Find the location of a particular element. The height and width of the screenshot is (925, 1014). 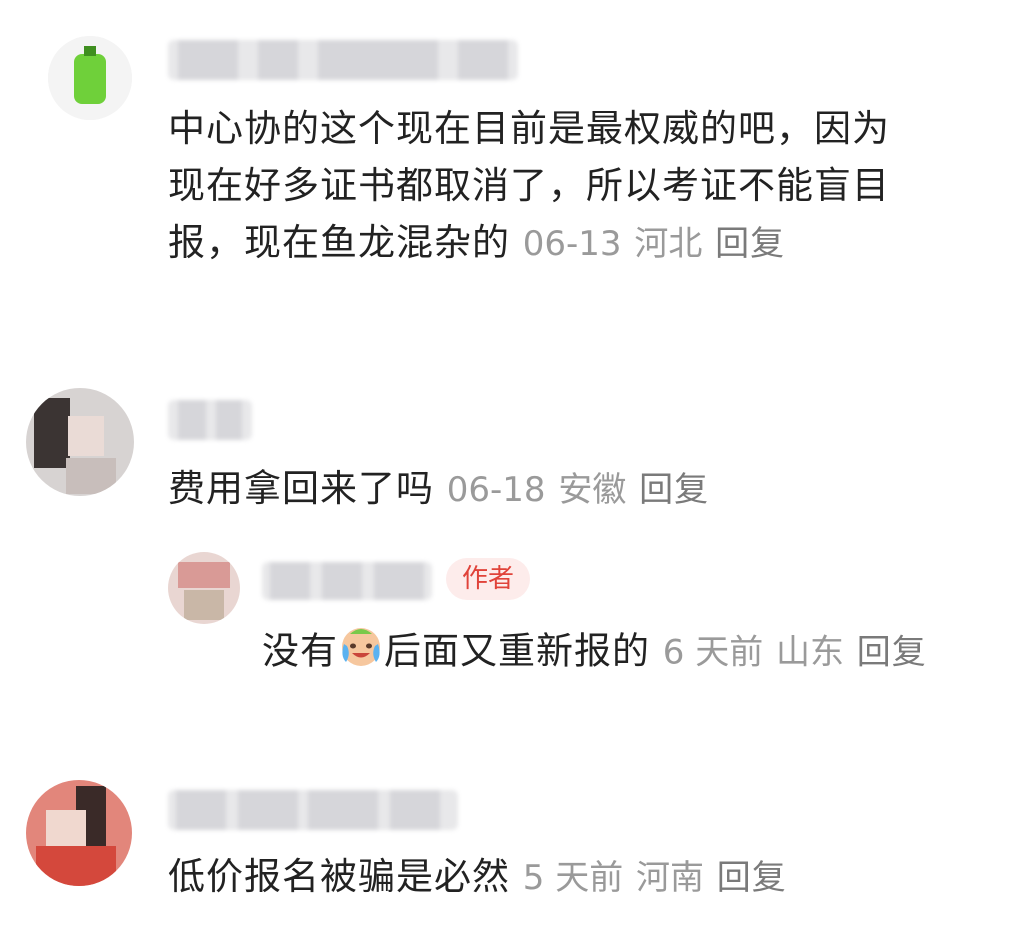

comment-date: 5 天前 is located at coordinates (573, 878).